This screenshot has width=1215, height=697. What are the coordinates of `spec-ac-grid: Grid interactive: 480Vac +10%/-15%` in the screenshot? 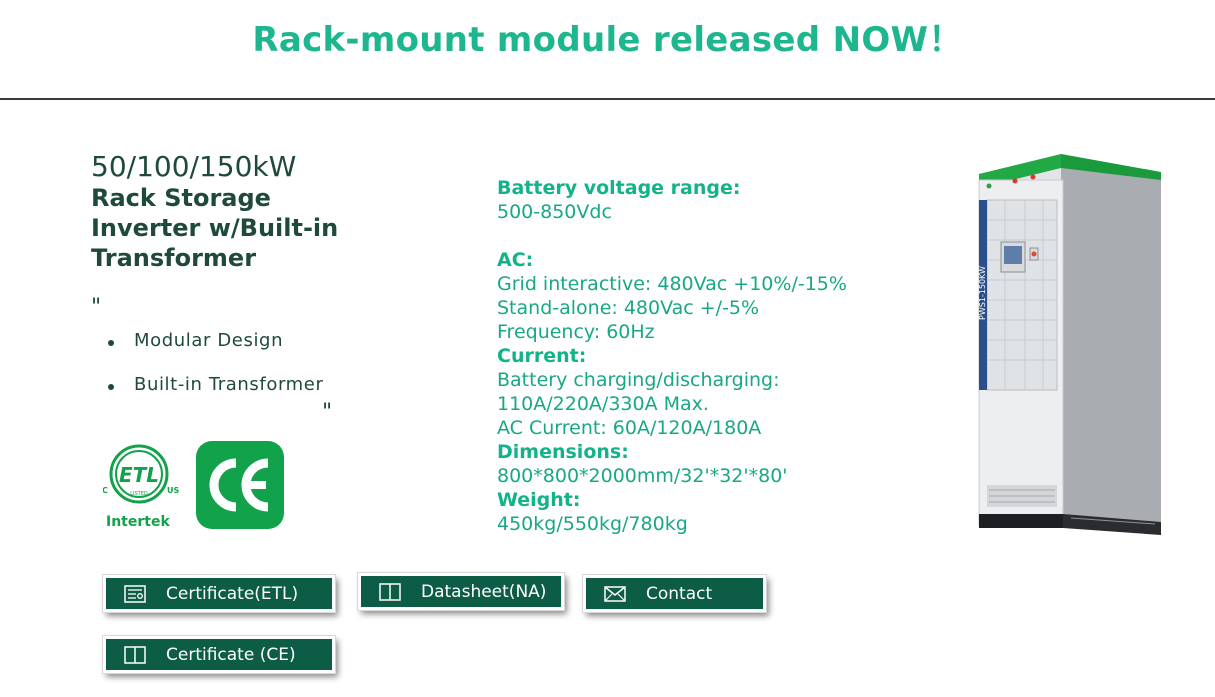 It's located at (672, 284).